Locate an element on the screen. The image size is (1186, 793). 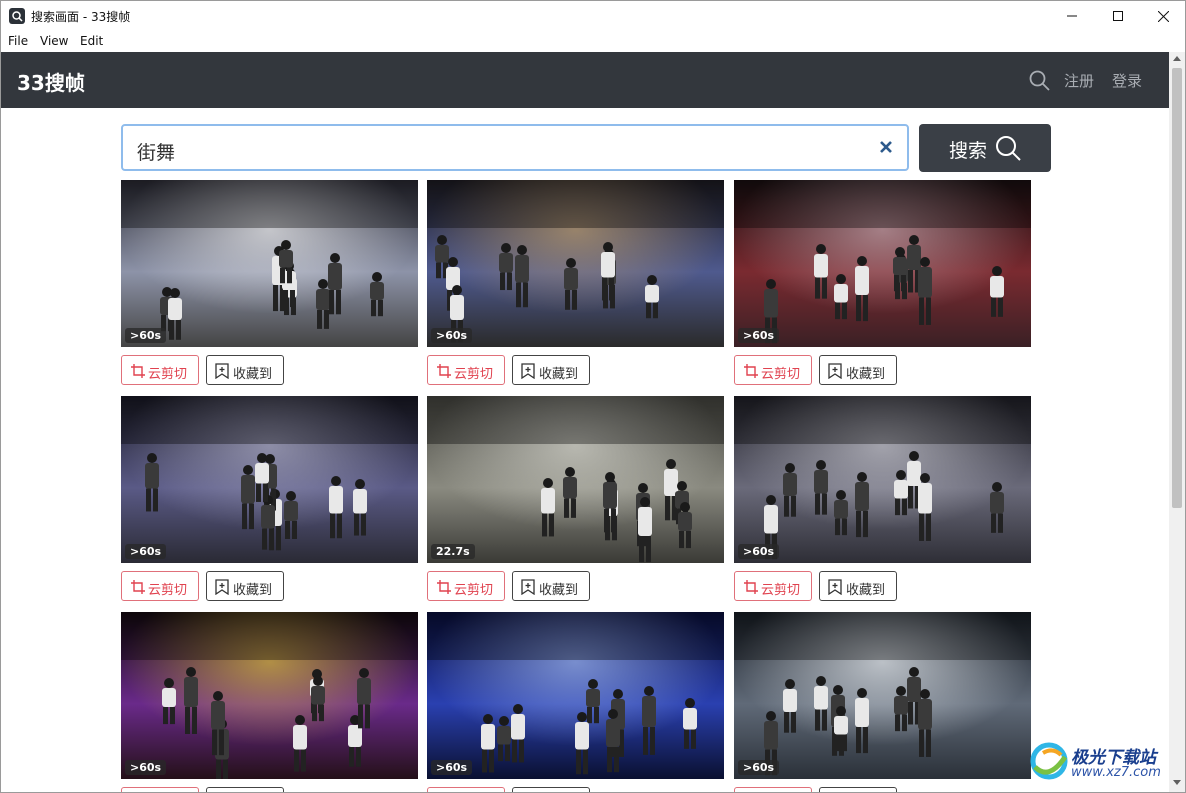
scroll-up-arrow-icon is located at coordinates (1177, 58).